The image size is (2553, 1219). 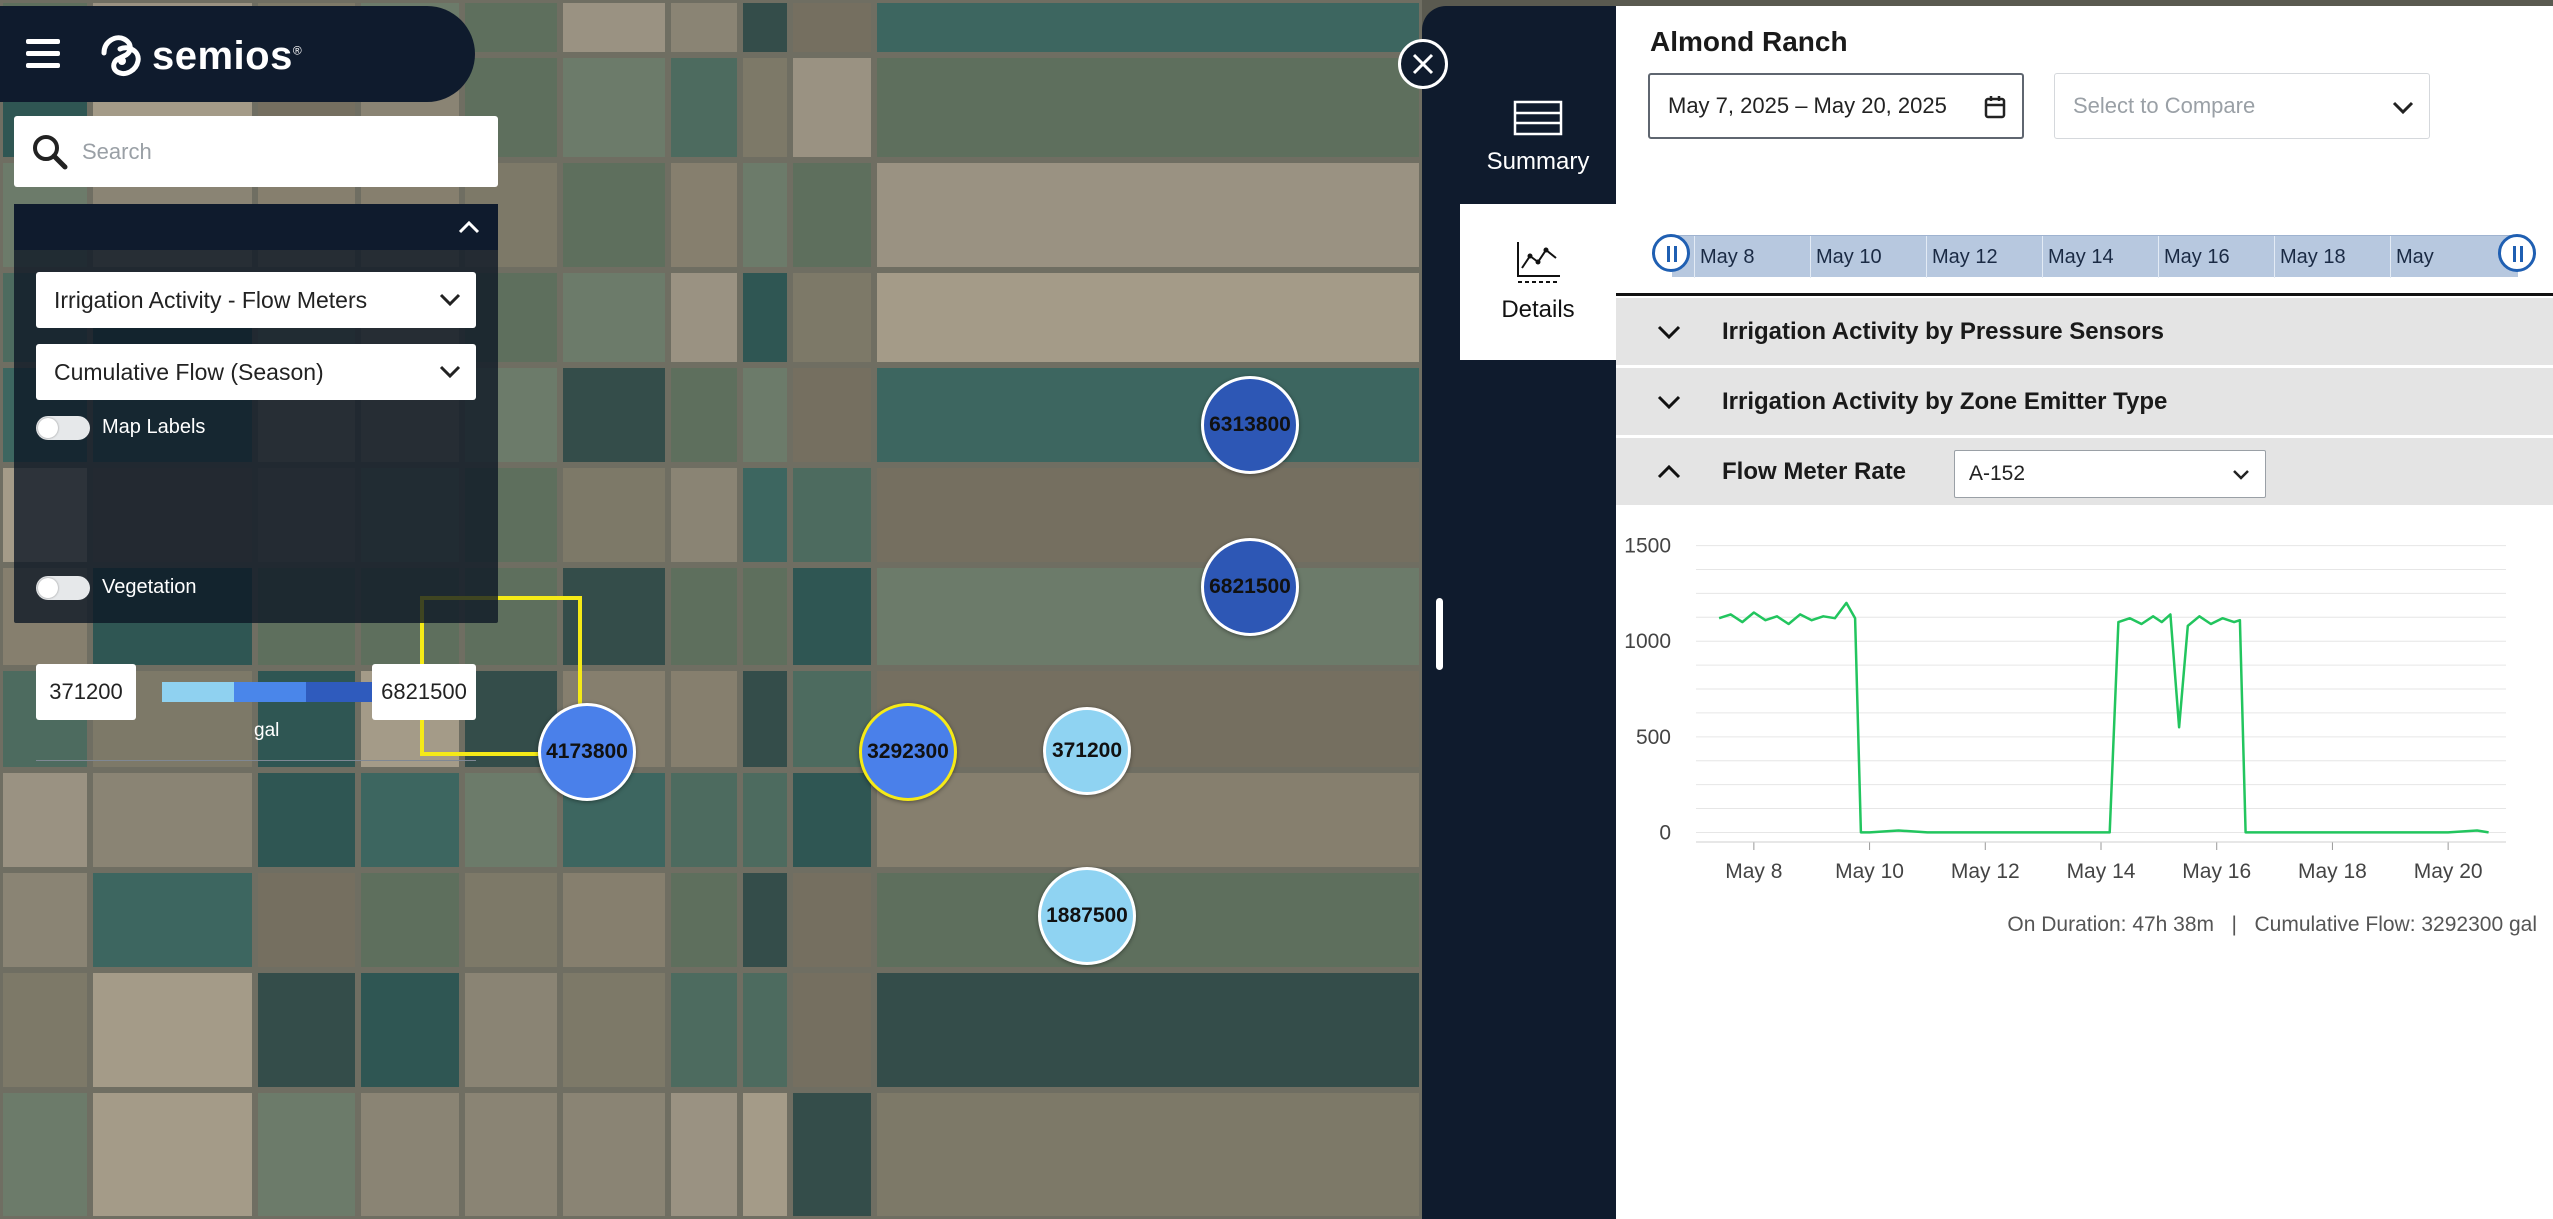 I want to click on chart-x-tick-label: May 12, so click(x=1985, y=871).